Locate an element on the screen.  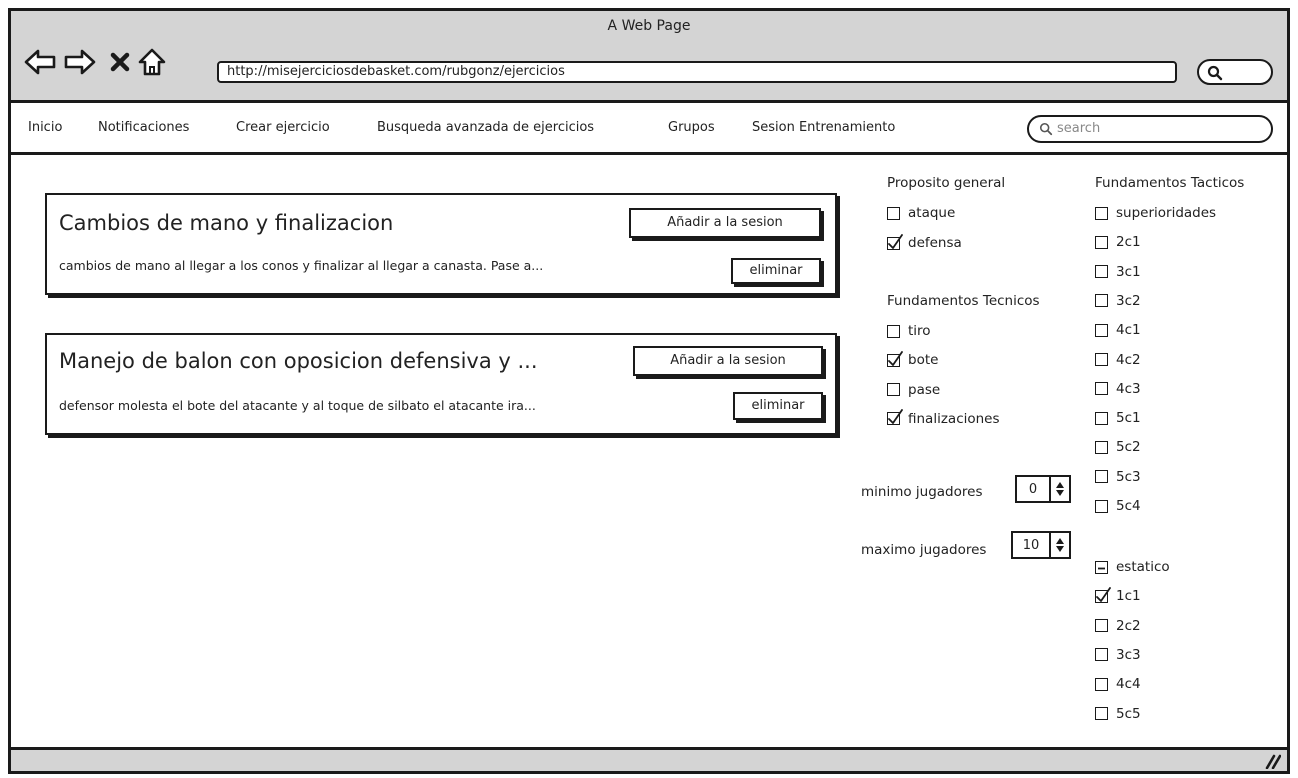
checkbox-finalizaciones: finalizaciones is located at coordinates (943, 418).